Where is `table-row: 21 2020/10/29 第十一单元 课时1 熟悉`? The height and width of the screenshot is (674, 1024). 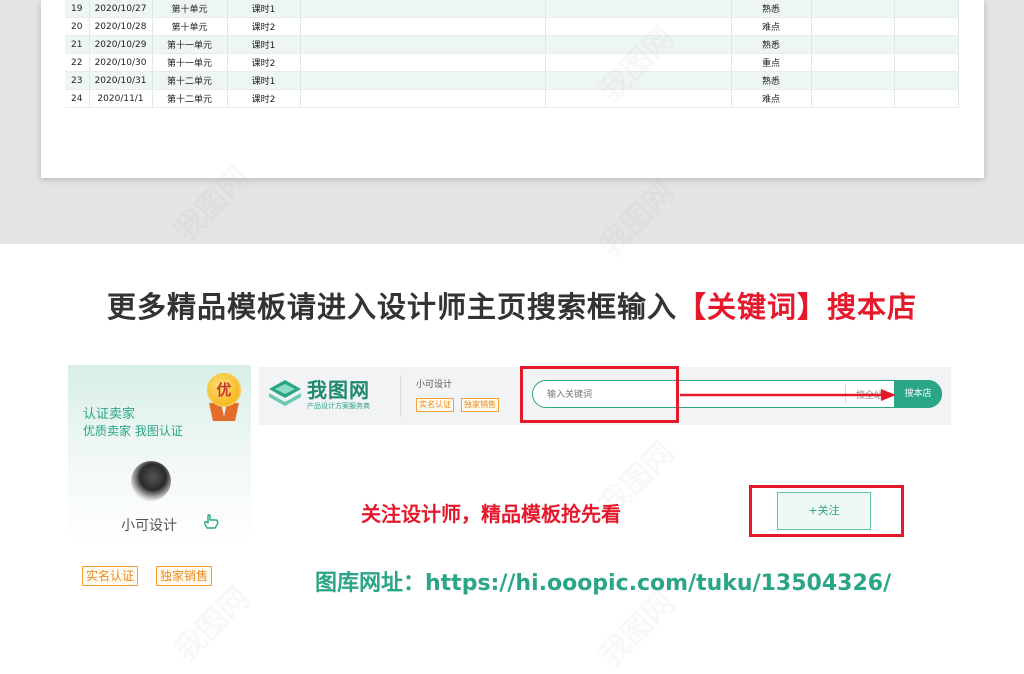
table-row: 21 2020/10/29 第十一单元 课时1 熟悉 is located at coordinates (512, 44).